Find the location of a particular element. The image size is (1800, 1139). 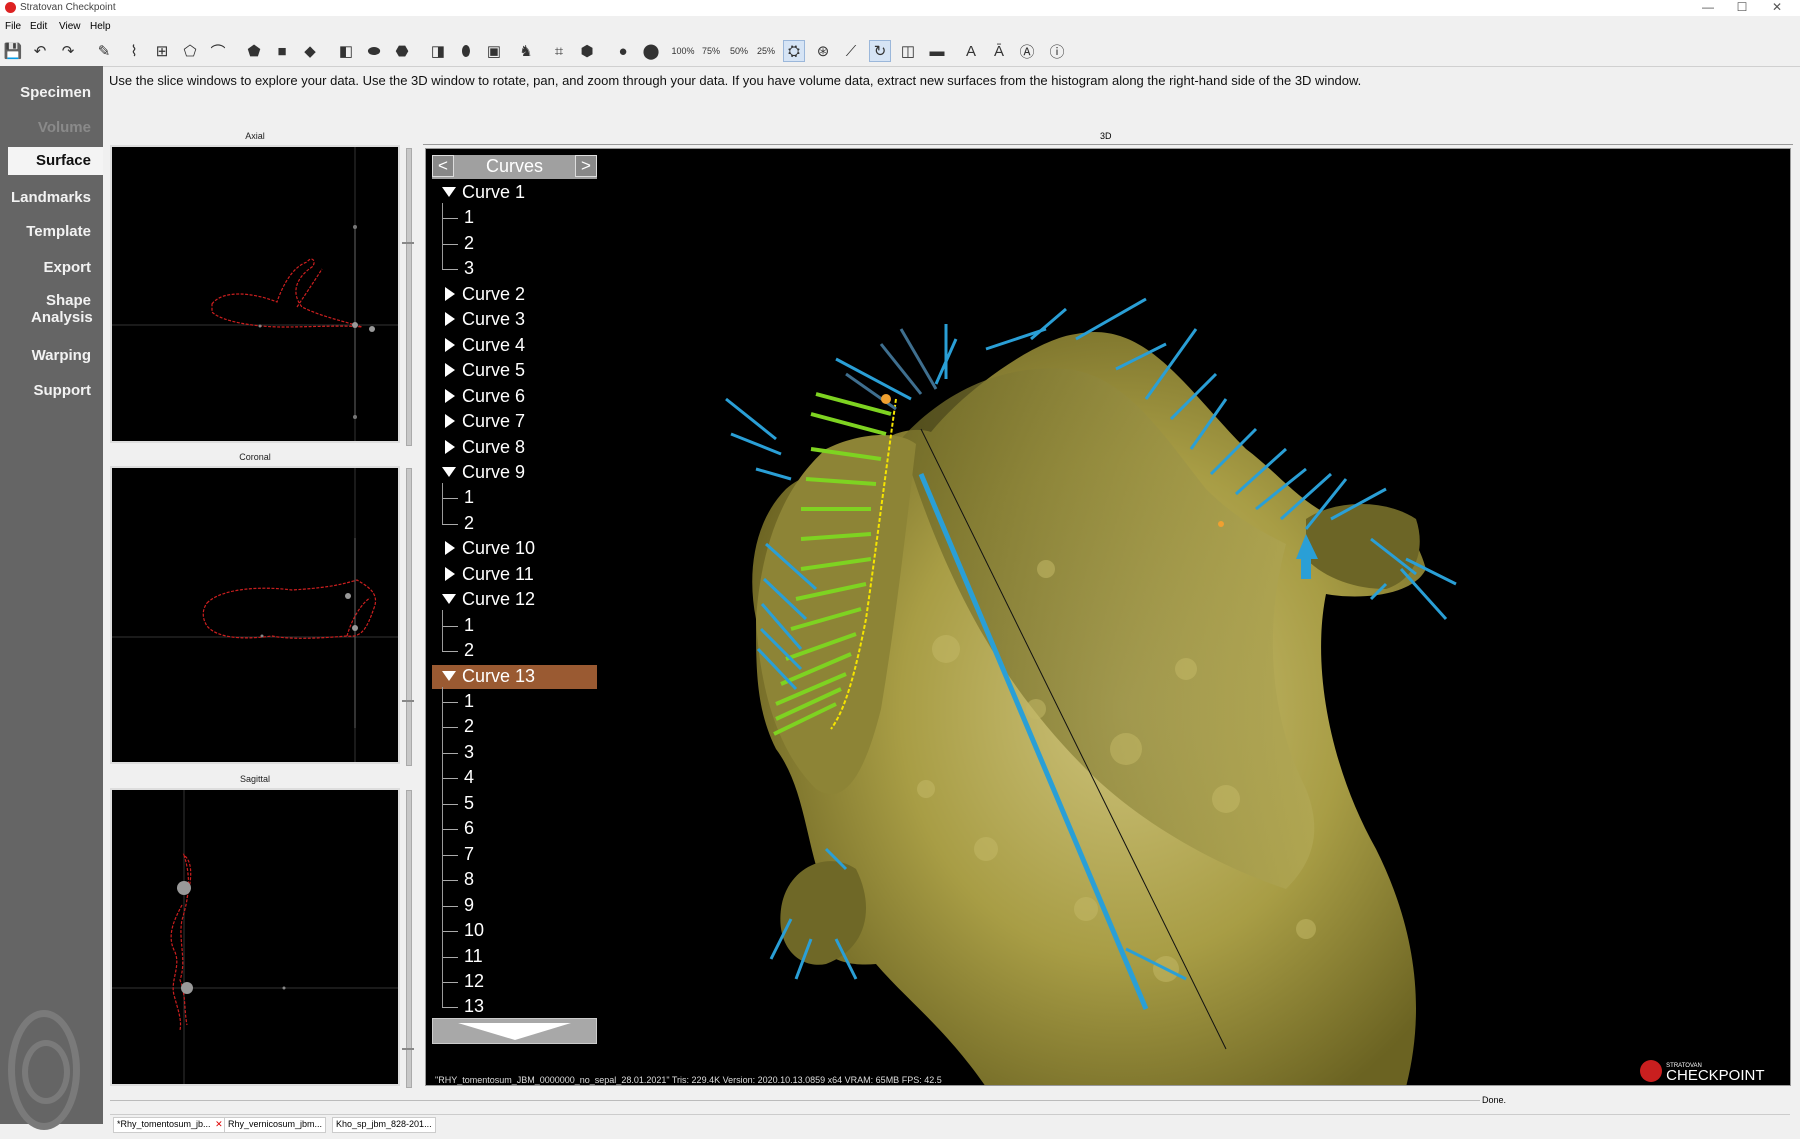

tree-curve-row: Curve 13 is located at coordinates (514, 677).